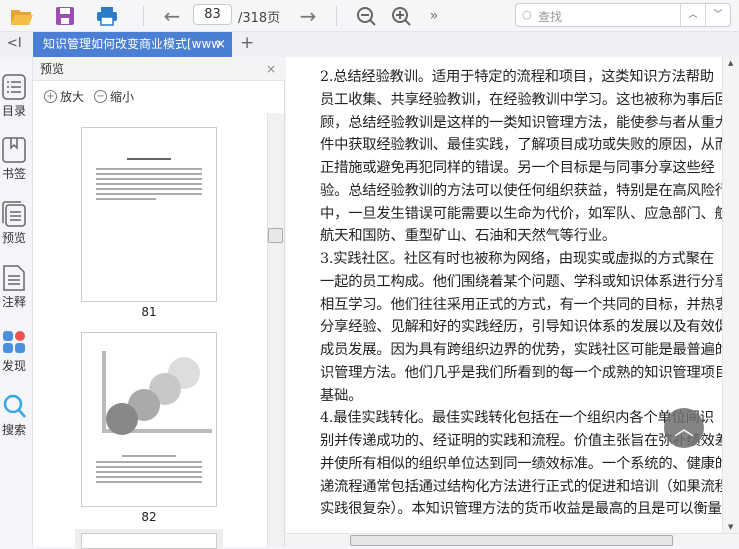 Image resolution: width=739 pixels, height=549 pixels. What do you see at coordinates (13, 174) in the screenshot?
I see `sidebar-item-label: 书签` at bounding box center [13, 174].